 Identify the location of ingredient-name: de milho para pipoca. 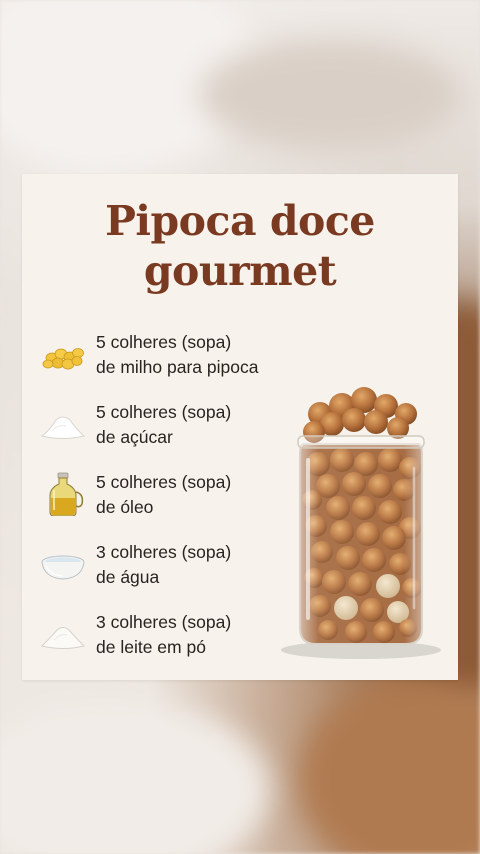
(177, 367).